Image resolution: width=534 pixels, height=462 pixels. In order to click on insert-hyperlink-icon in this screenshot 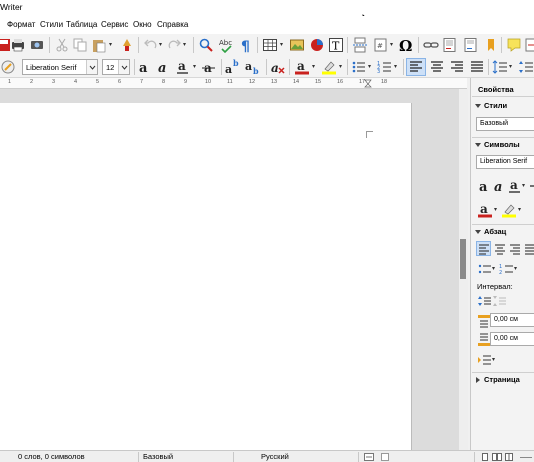, I will do `click(431, 45)`.